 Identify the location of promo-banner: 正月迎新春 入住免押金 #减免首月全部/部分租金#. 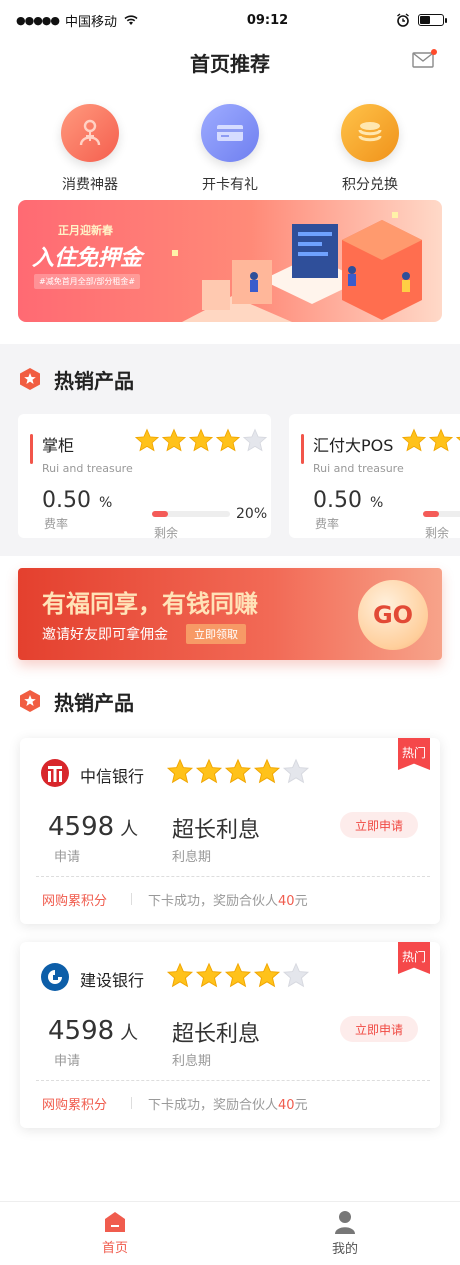
(230, 261).